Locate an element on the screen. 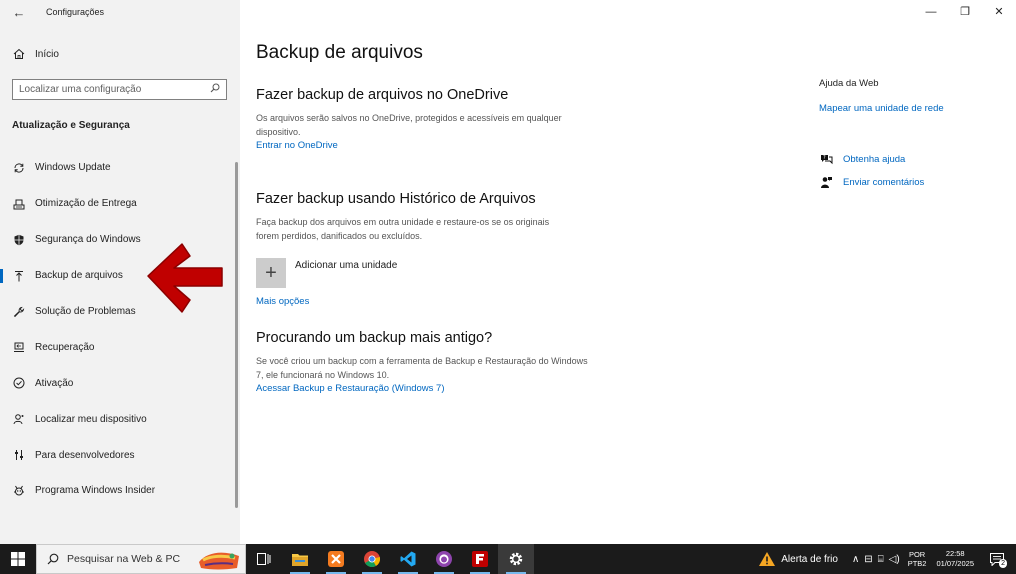  sidebar-item-label: Para desenvolvedores is located at coordinates (85, 455).